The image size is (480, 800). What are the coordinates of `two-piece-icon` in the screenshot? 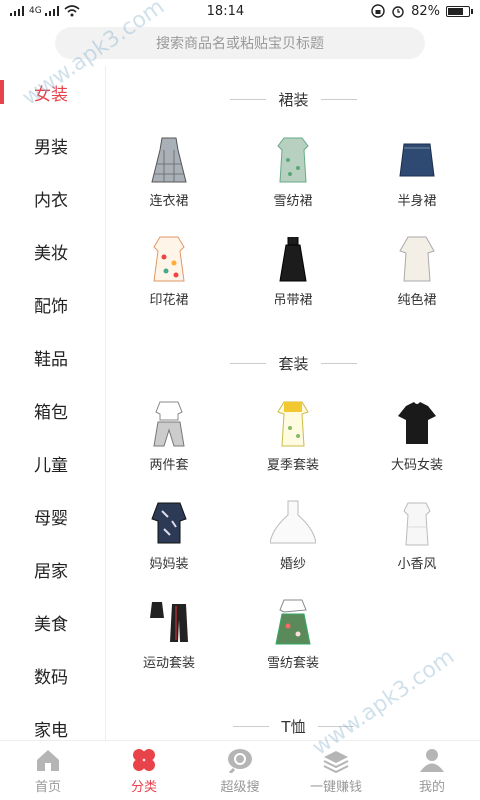 It's located at (169, 423).